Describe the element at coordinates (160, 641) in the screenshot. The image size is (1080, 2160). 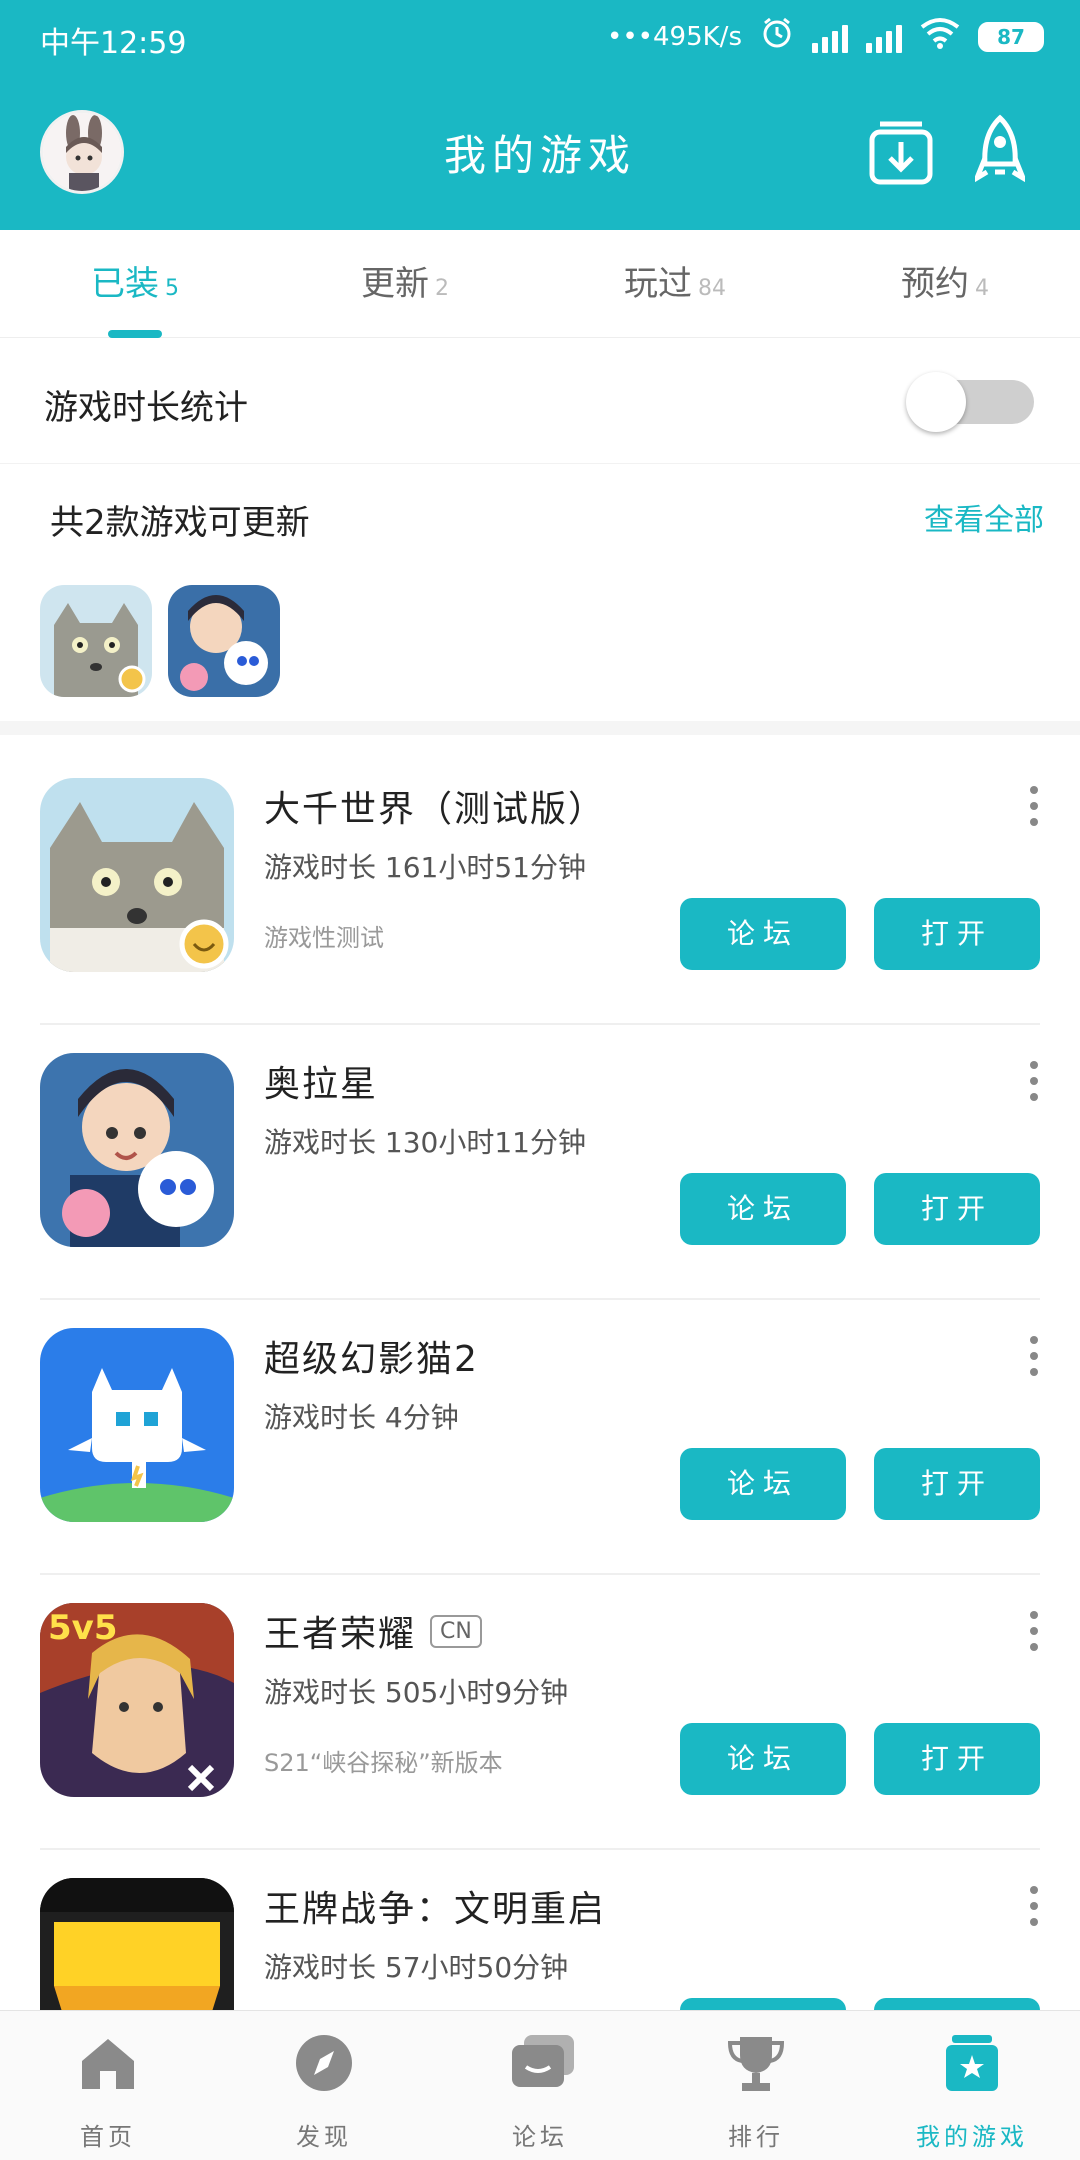
I see `update-icons` at that location.